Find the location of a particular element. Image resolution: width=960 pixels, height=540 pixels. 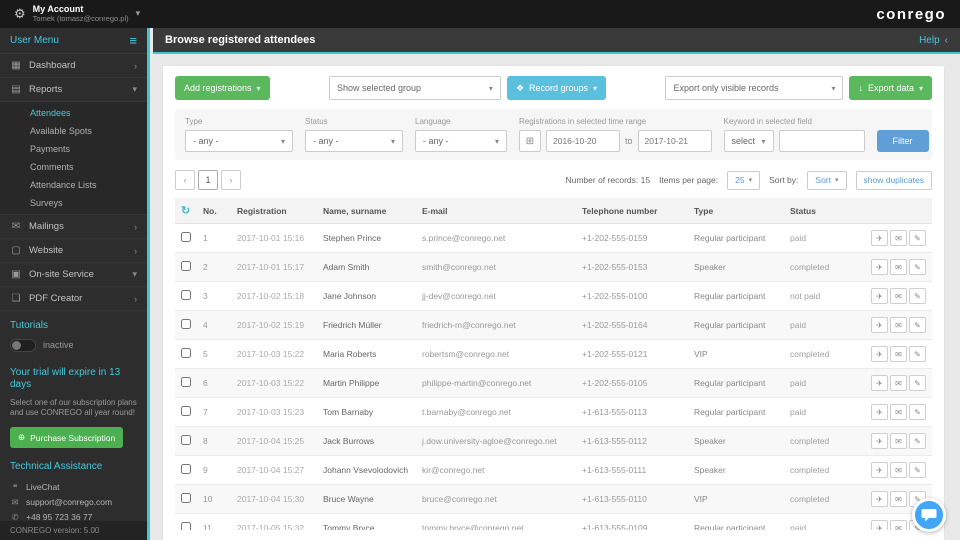

keyword-field-select: select ▾ is located at coordinates (748, 141).